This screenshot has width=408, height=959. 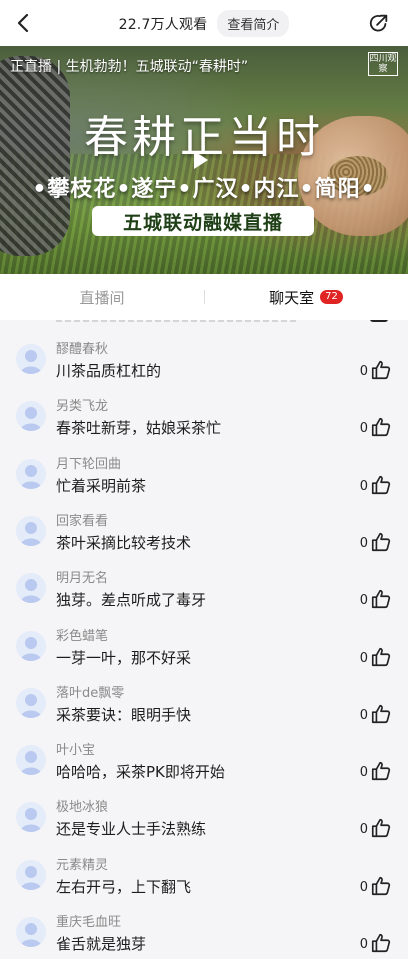 I want to click on chat-username: 极地冰狼, so click(x=82, y=805).